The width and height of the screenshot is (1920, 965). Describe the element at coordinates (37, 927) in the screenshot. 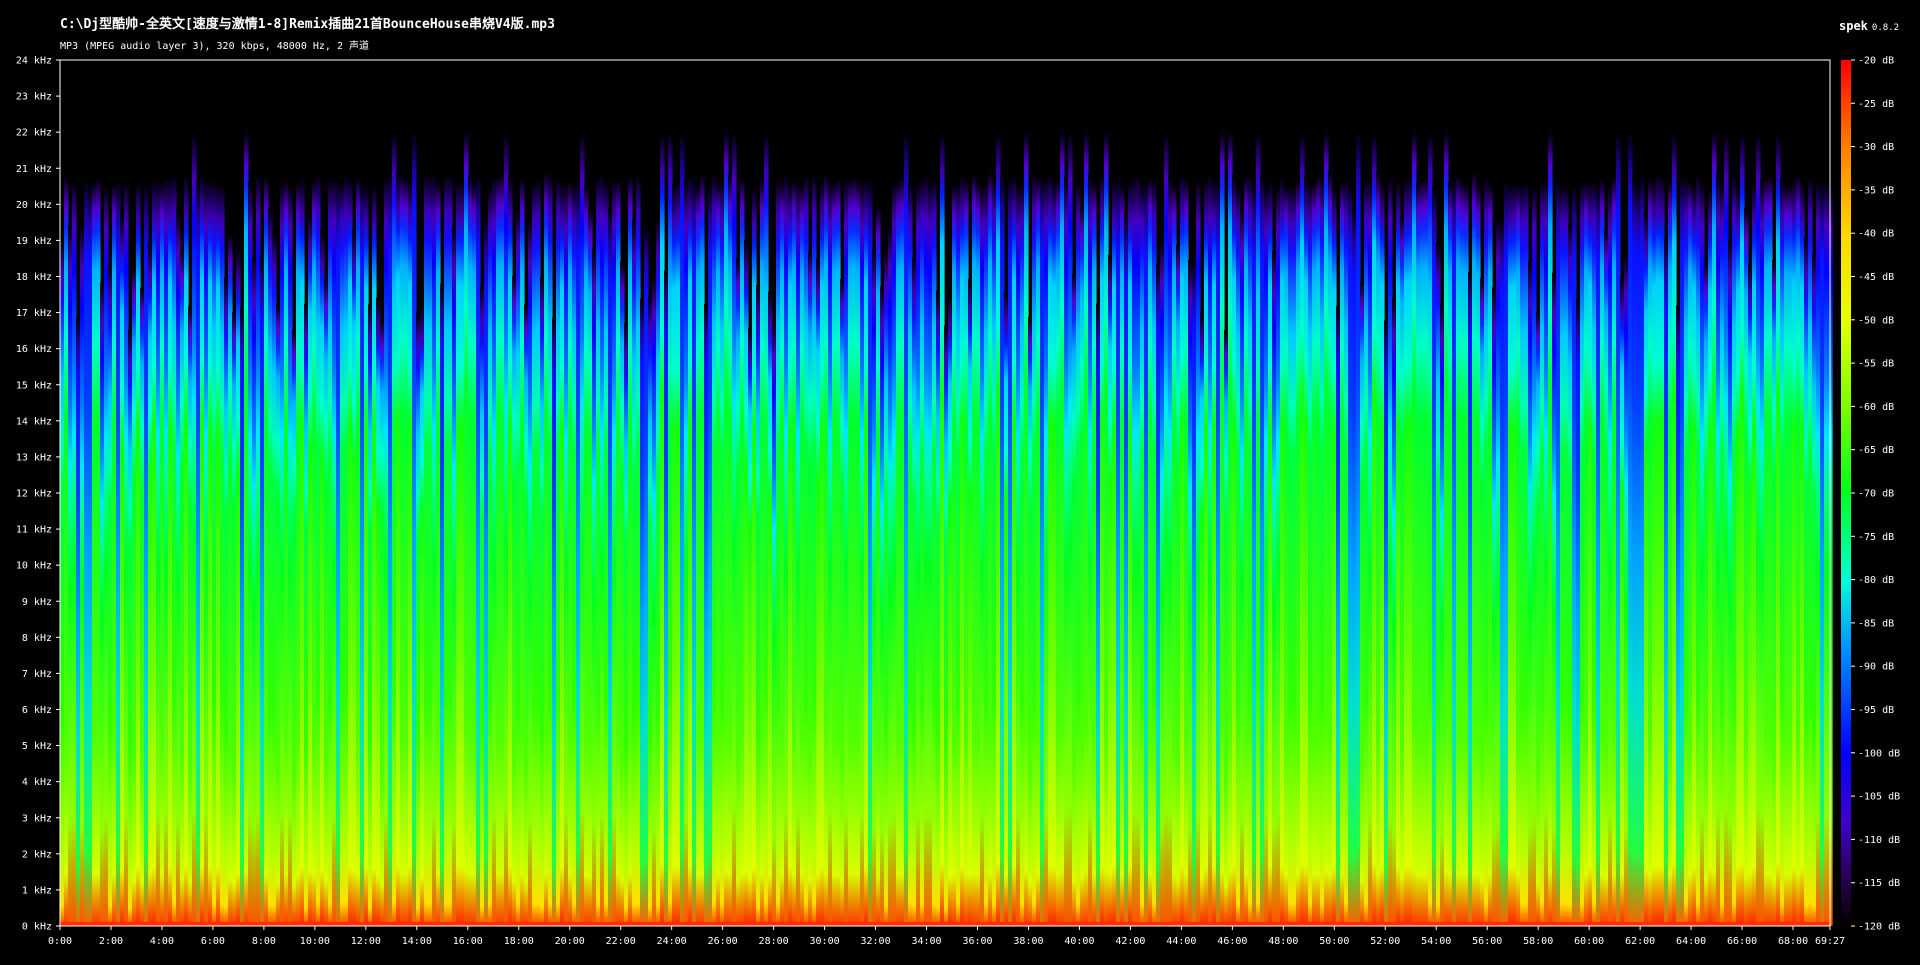

I see `y-tick-label: 0 kHz` at that location.